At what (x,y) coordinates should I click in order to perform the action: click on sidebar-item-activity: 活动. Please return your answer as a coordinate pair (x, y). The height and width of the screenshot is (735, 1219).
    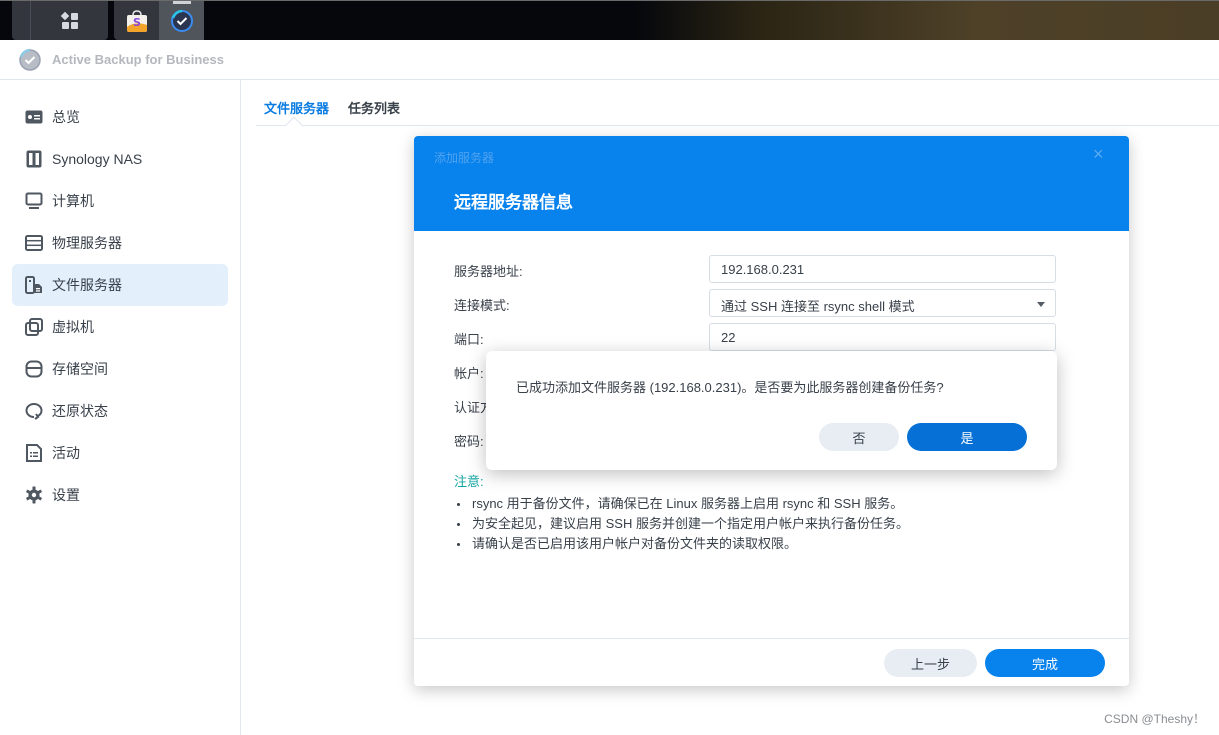
    Looking at the image, I should click on (120, 453).